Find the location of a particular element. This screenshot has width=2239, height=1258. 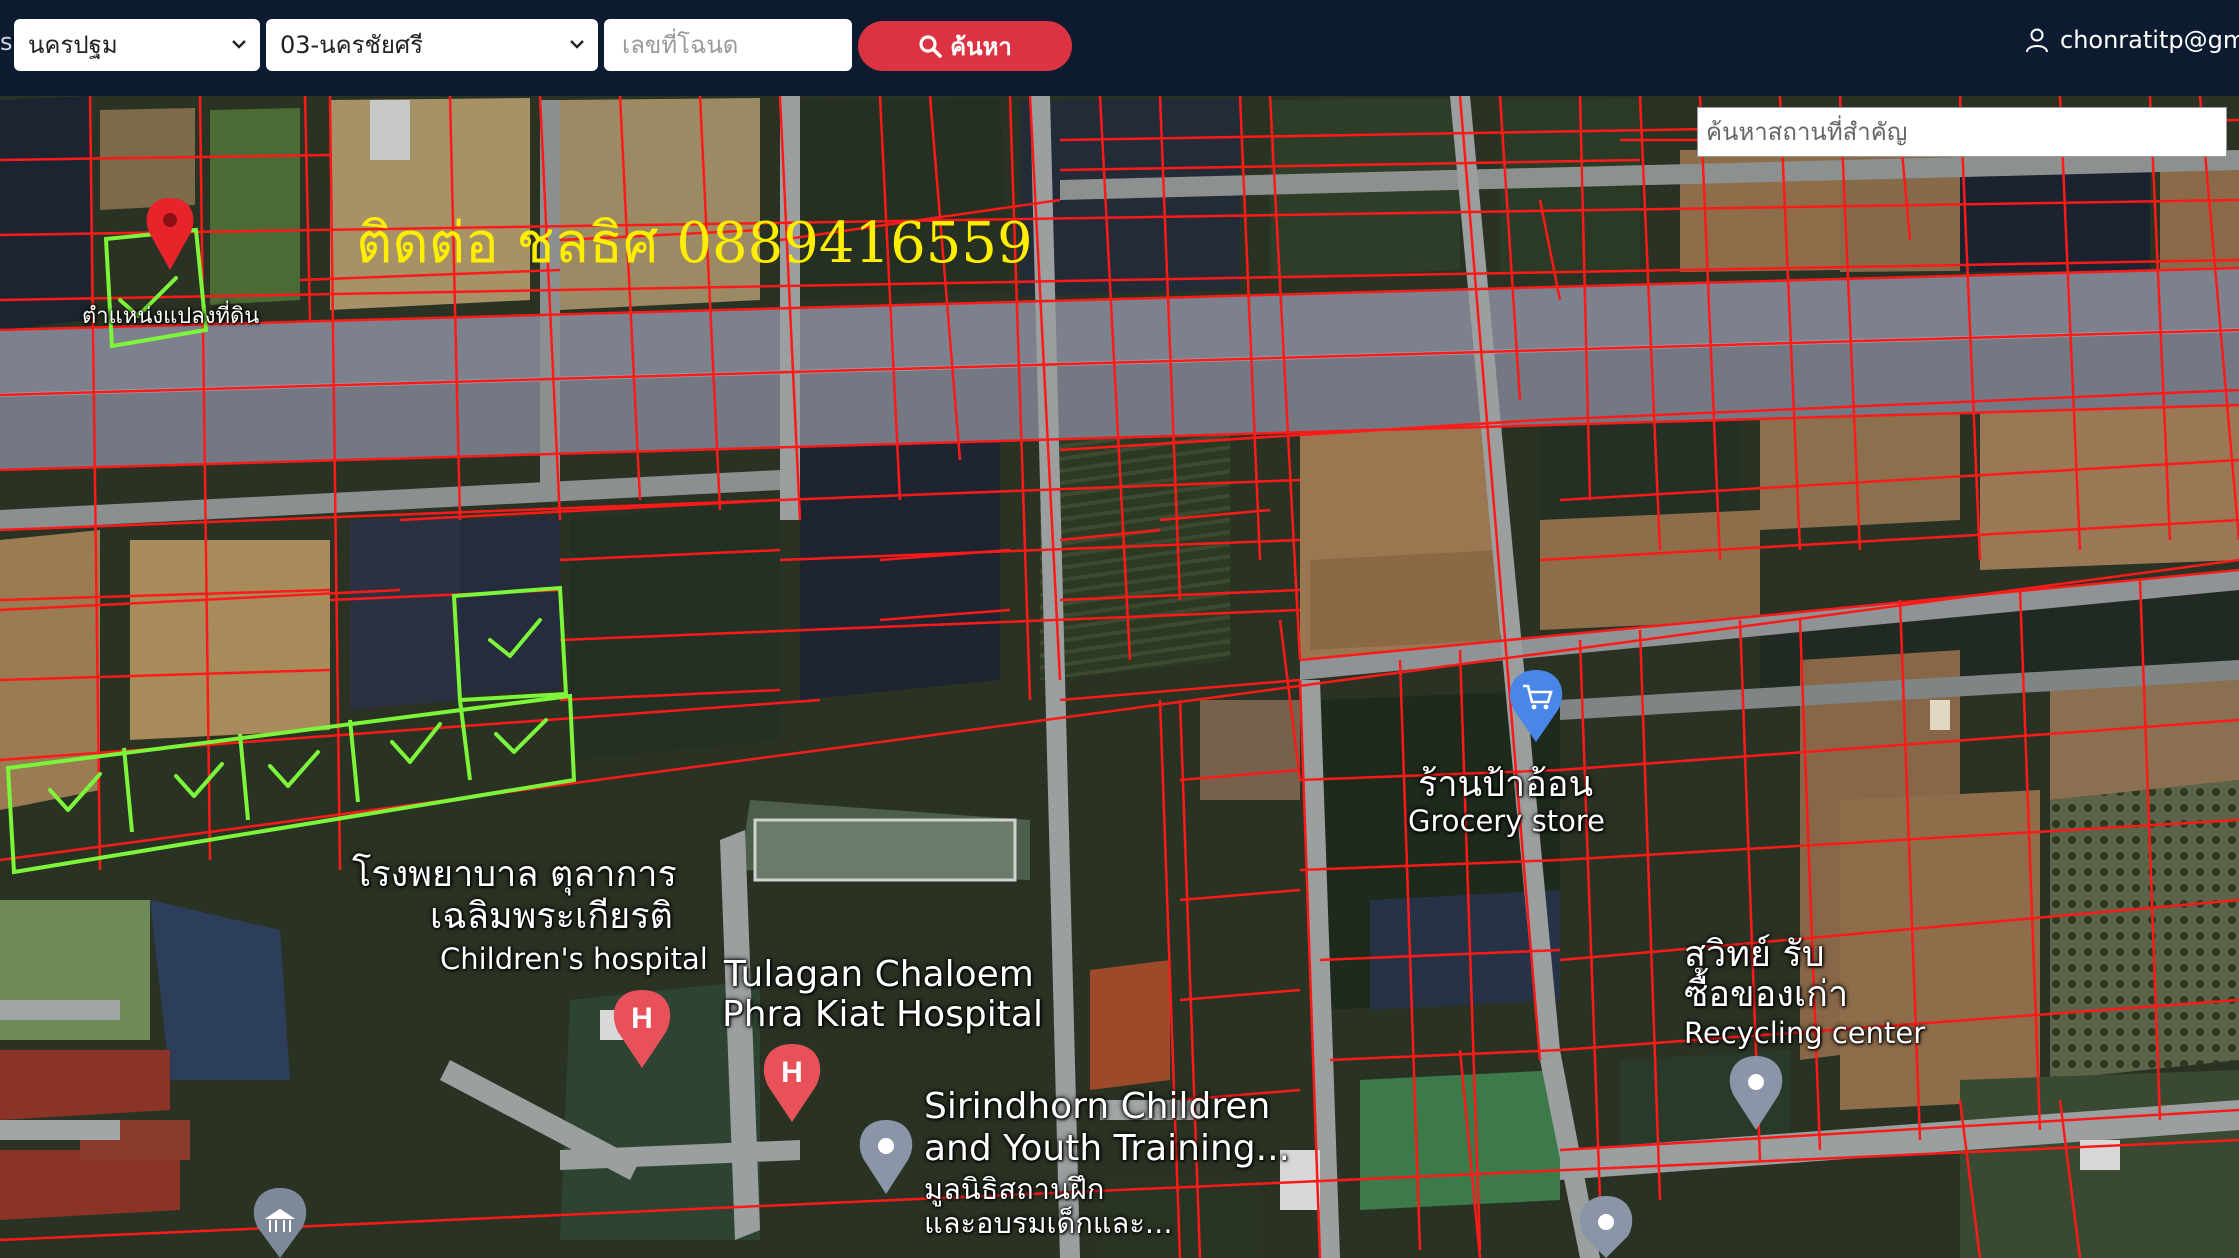

grocery-name-th: ร้านป้าอ้อน is located at coordinates (1506, 784).